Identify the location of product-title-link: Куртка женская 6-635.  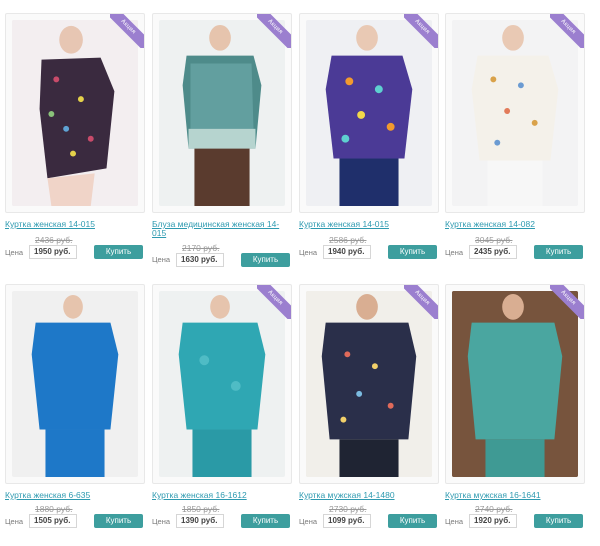
(75, 495).